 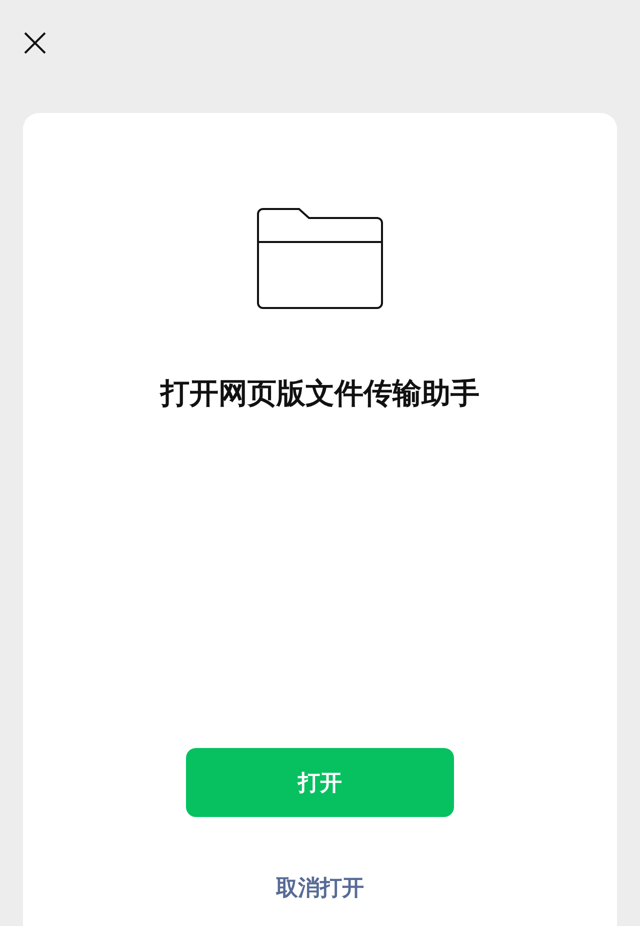 What do you see at coordinates (320, 393) in the screenshot?
I see `dialog-title: 打开网页版文件传输助手` at bounding box center [320, 393].